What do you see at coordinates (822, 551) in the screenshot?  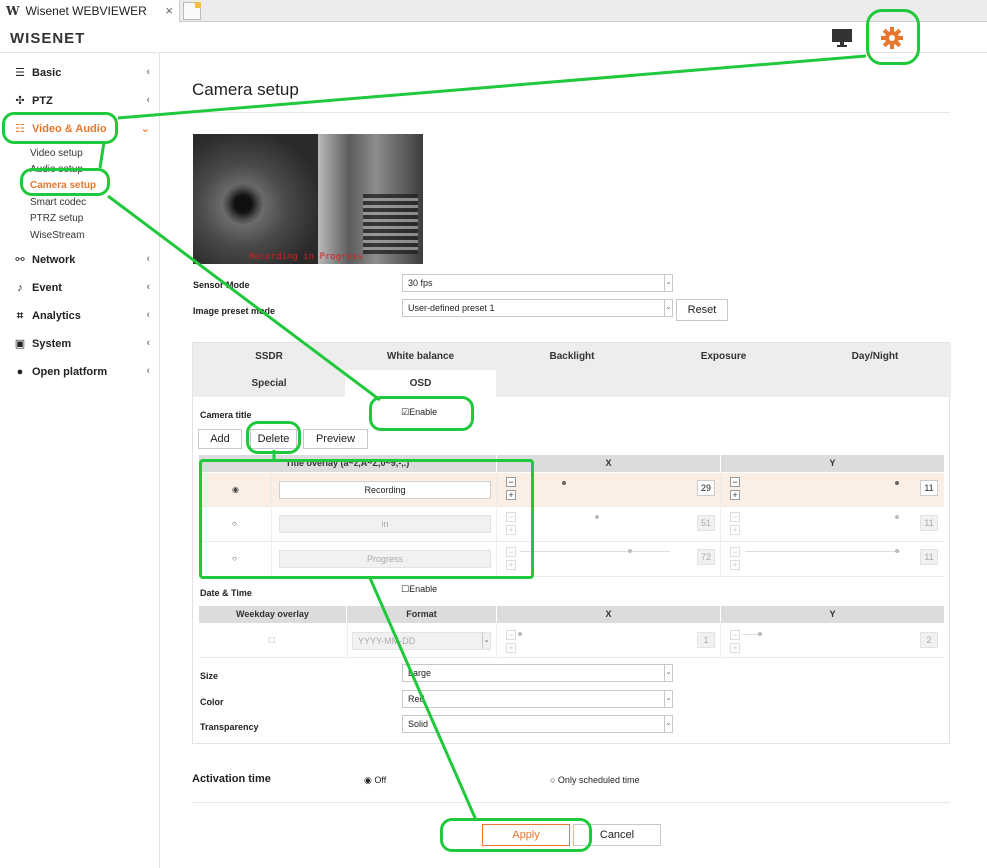 I see `y-slider-track` at bounding box center [822, 551].